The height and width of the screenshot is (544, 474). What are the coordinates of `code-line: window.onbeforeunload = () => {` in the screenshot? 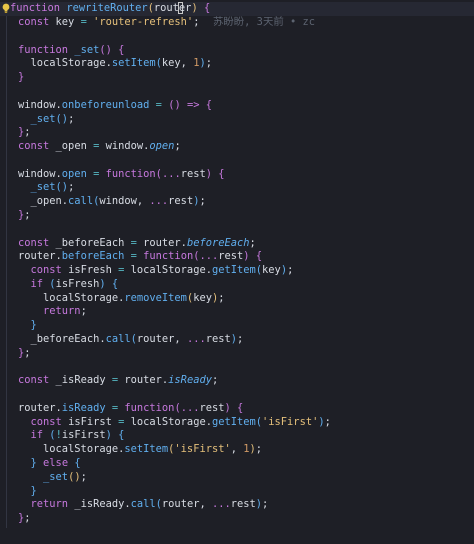 It's located at (115, 106).